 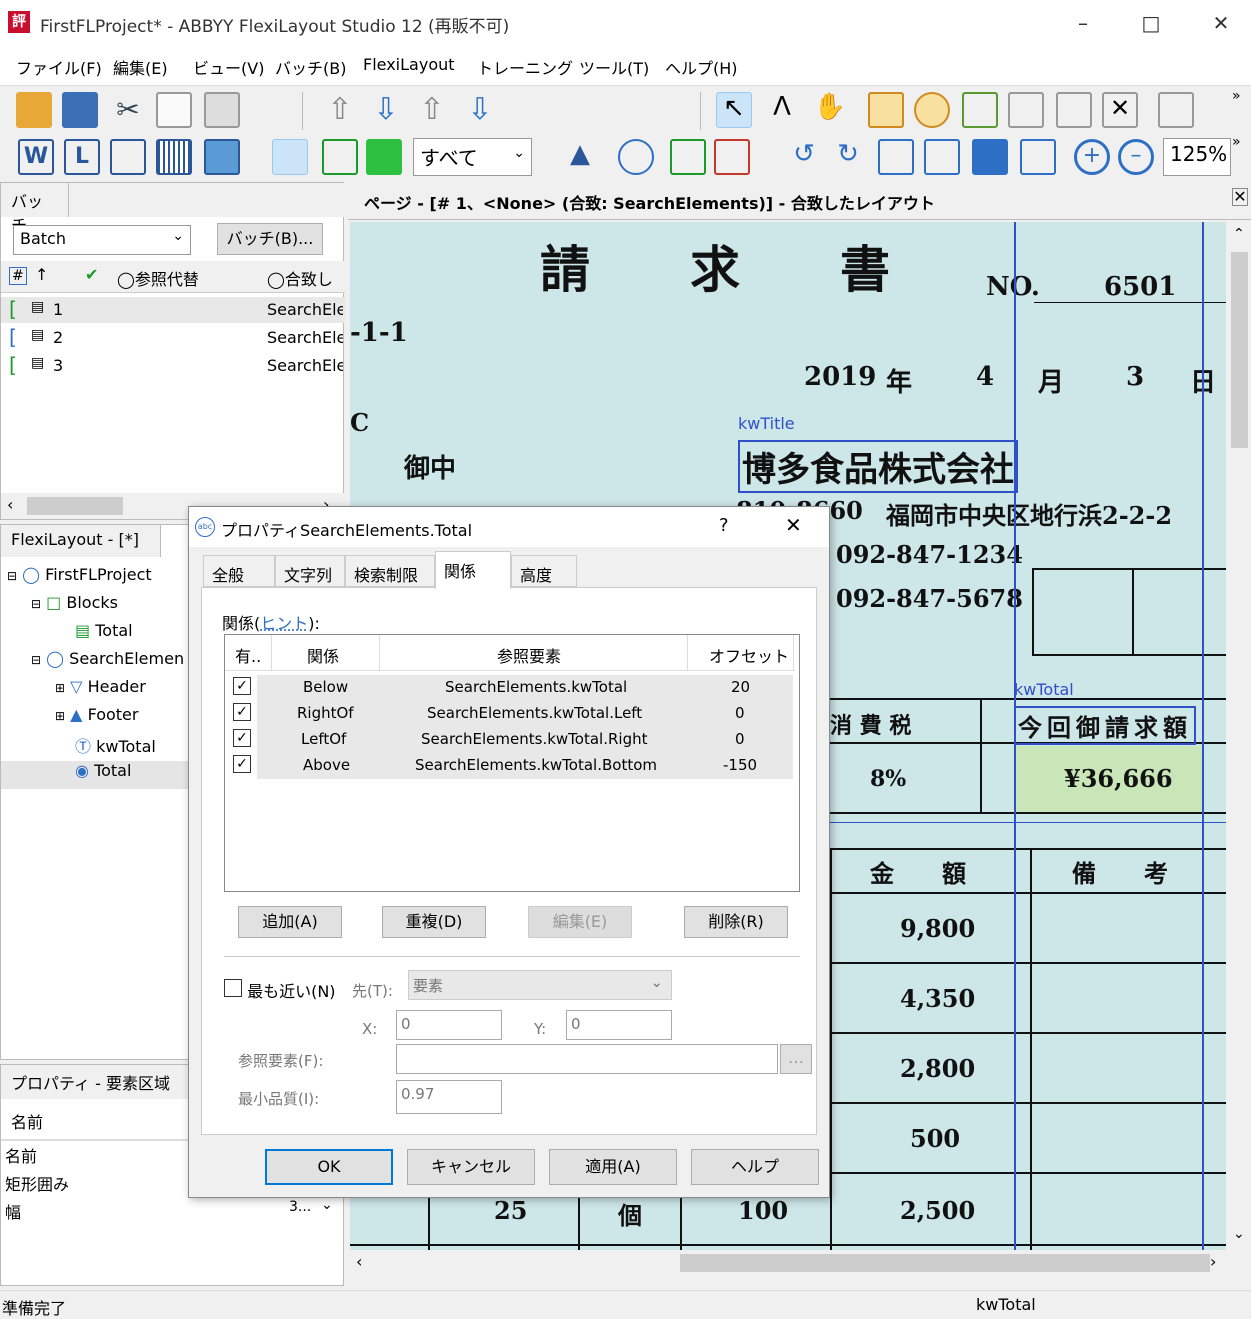 I want to click on zoom-in-icon: +, so click(x=1092, y=157).